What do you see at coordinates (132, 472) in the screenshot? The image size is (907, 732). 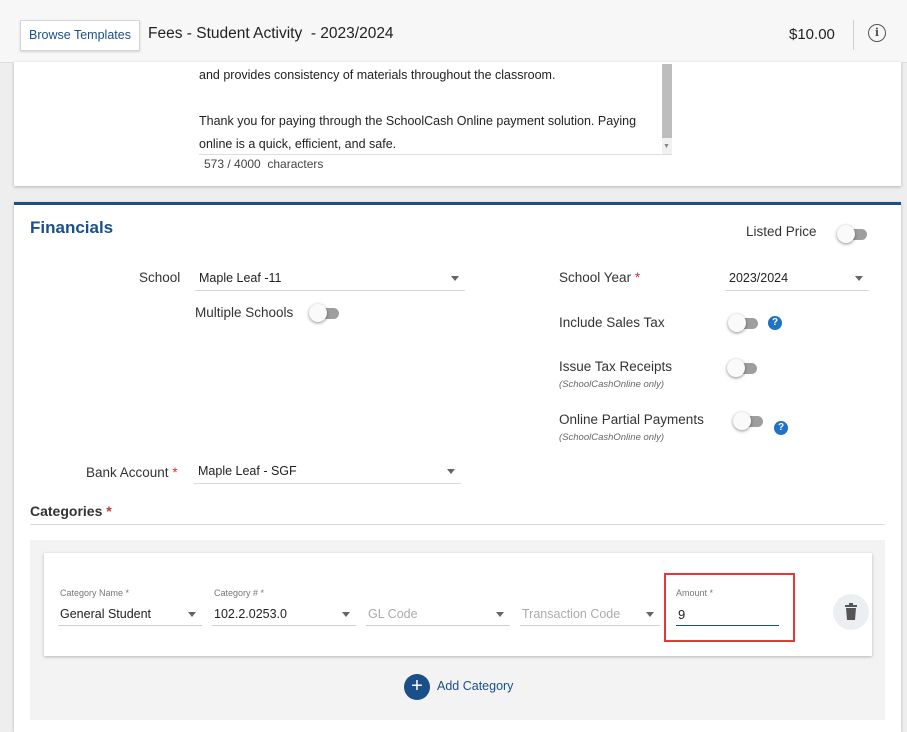 I see `bank-account-label: Bank Account *` at bounding box center [132, 472].